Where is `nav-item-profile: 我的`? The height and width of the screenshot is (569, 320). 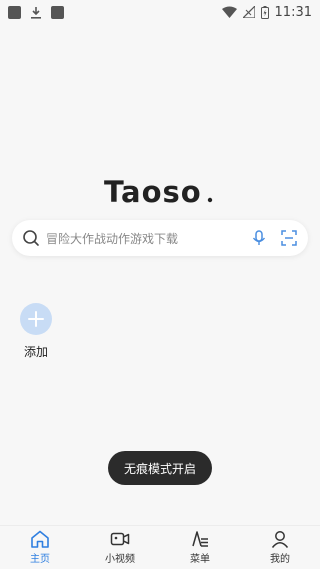 nav-item-profile: 我的 is located at coordinates (280, 547).